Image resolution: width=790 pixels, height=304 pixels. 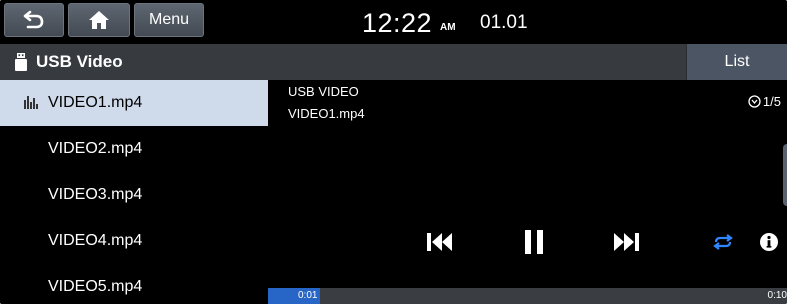 I want to click on info-icon, so click(x=769, y=242).